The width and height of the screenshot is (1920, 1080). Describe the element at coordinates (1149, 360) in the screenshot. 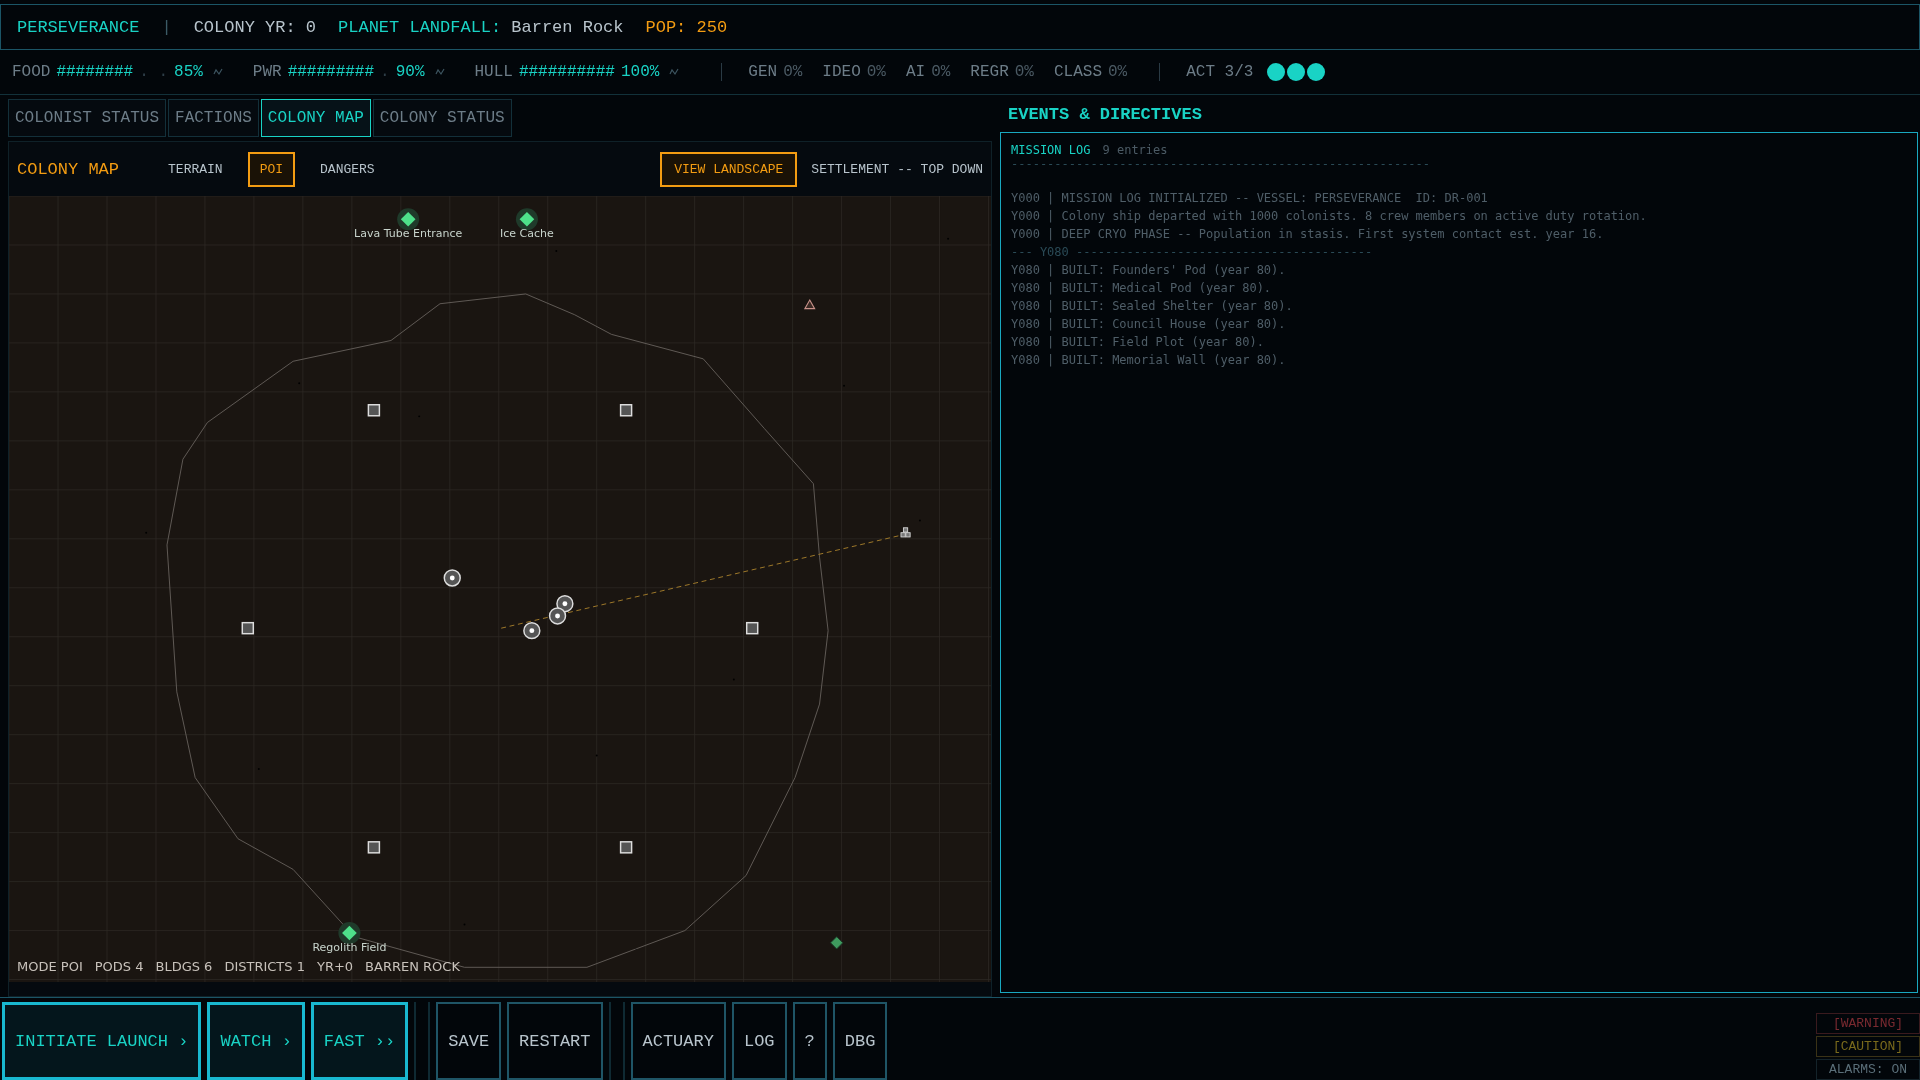

I see `log-entry: Y080 | BUILT: Memorial Wall (year 80).` at that location.